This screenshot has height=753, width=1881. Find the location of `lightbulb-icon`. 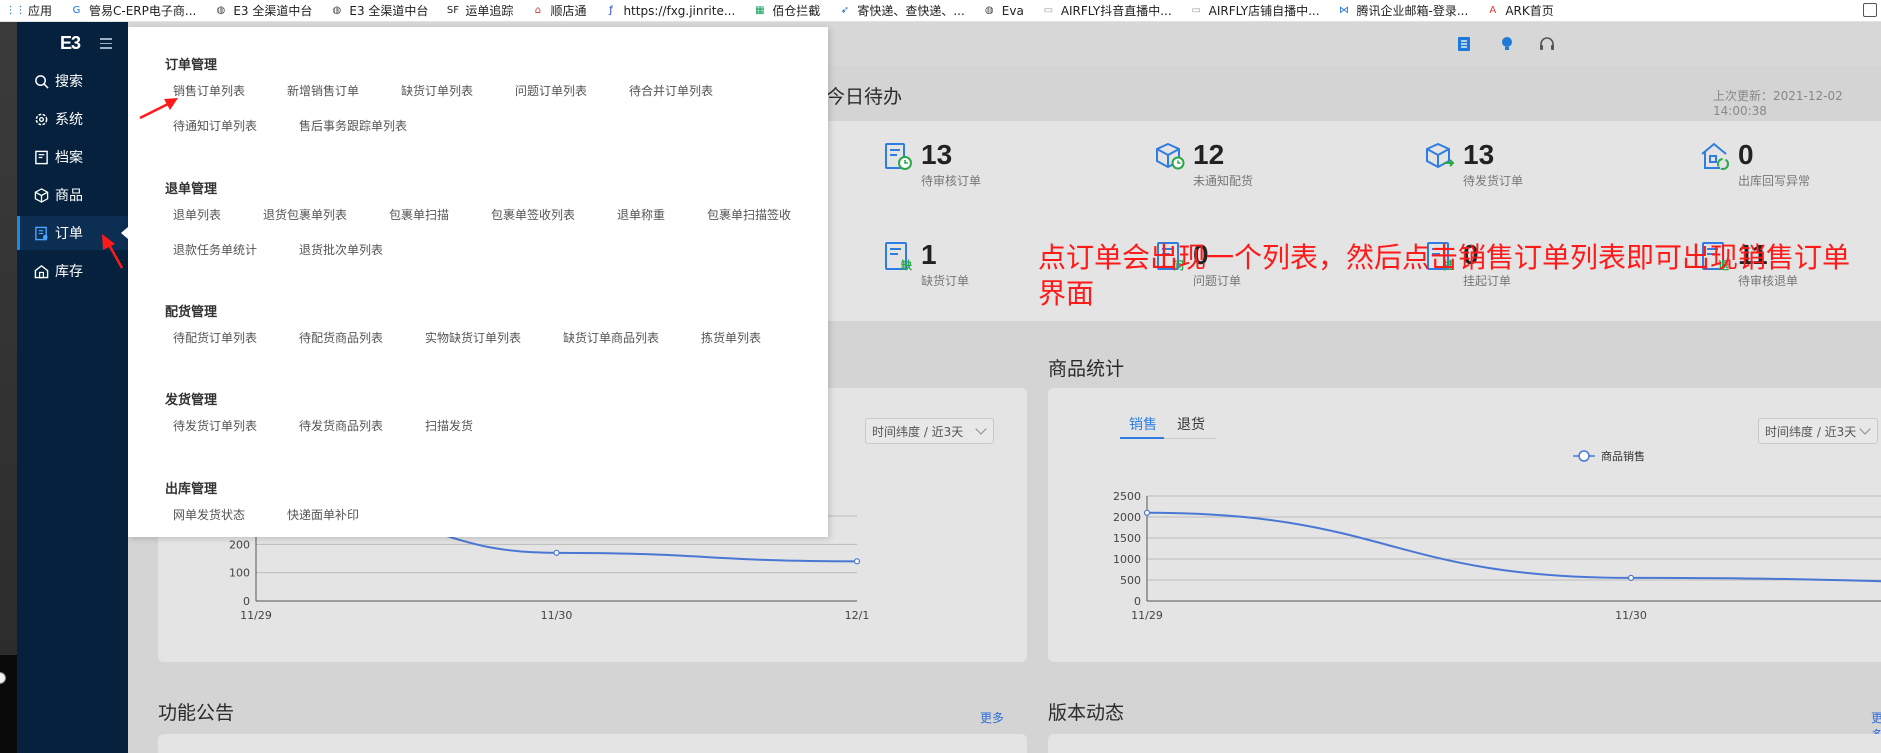

lightbulb-icon is located at coordinates (1507, 44).